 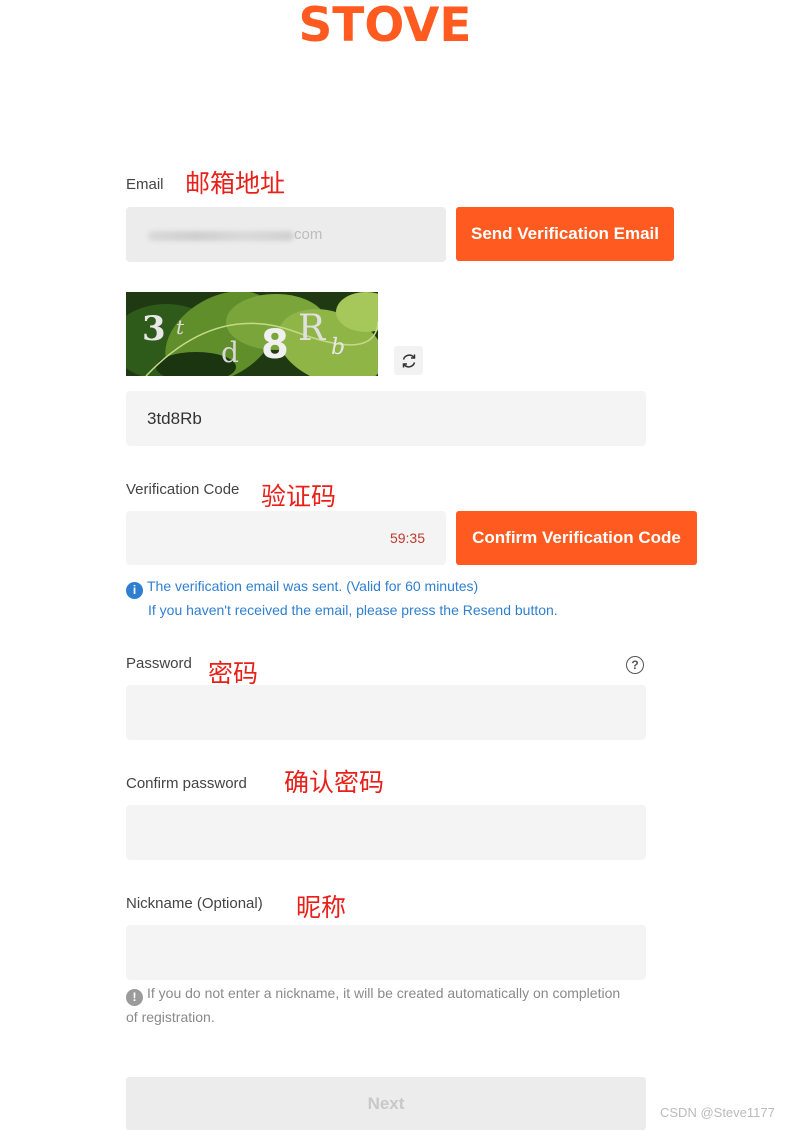 I want to click on captcha-input-value: 3td8Rb, so click(x=174, y=418).